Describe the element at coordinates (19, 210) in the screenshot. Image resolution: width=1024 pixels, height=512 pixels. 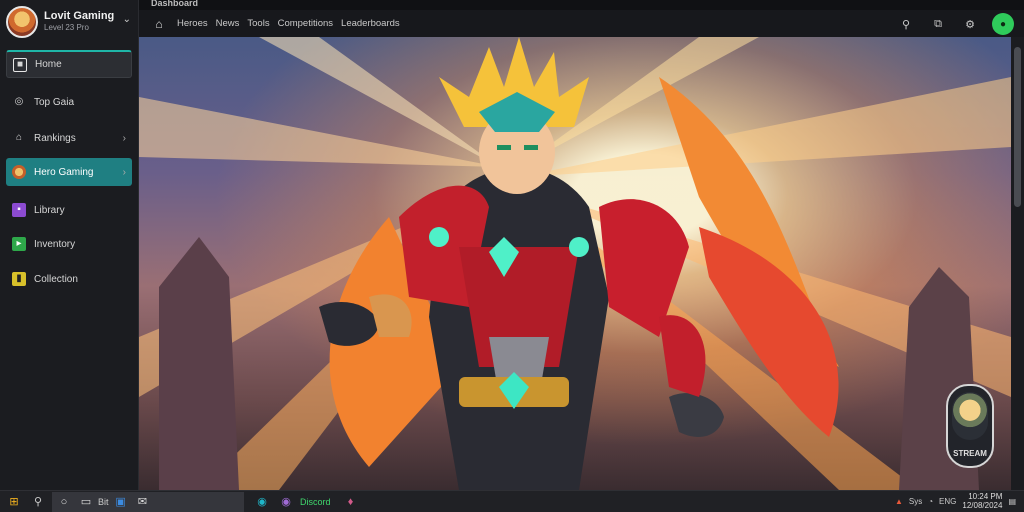
I see `library-icon: ▪` at that location.